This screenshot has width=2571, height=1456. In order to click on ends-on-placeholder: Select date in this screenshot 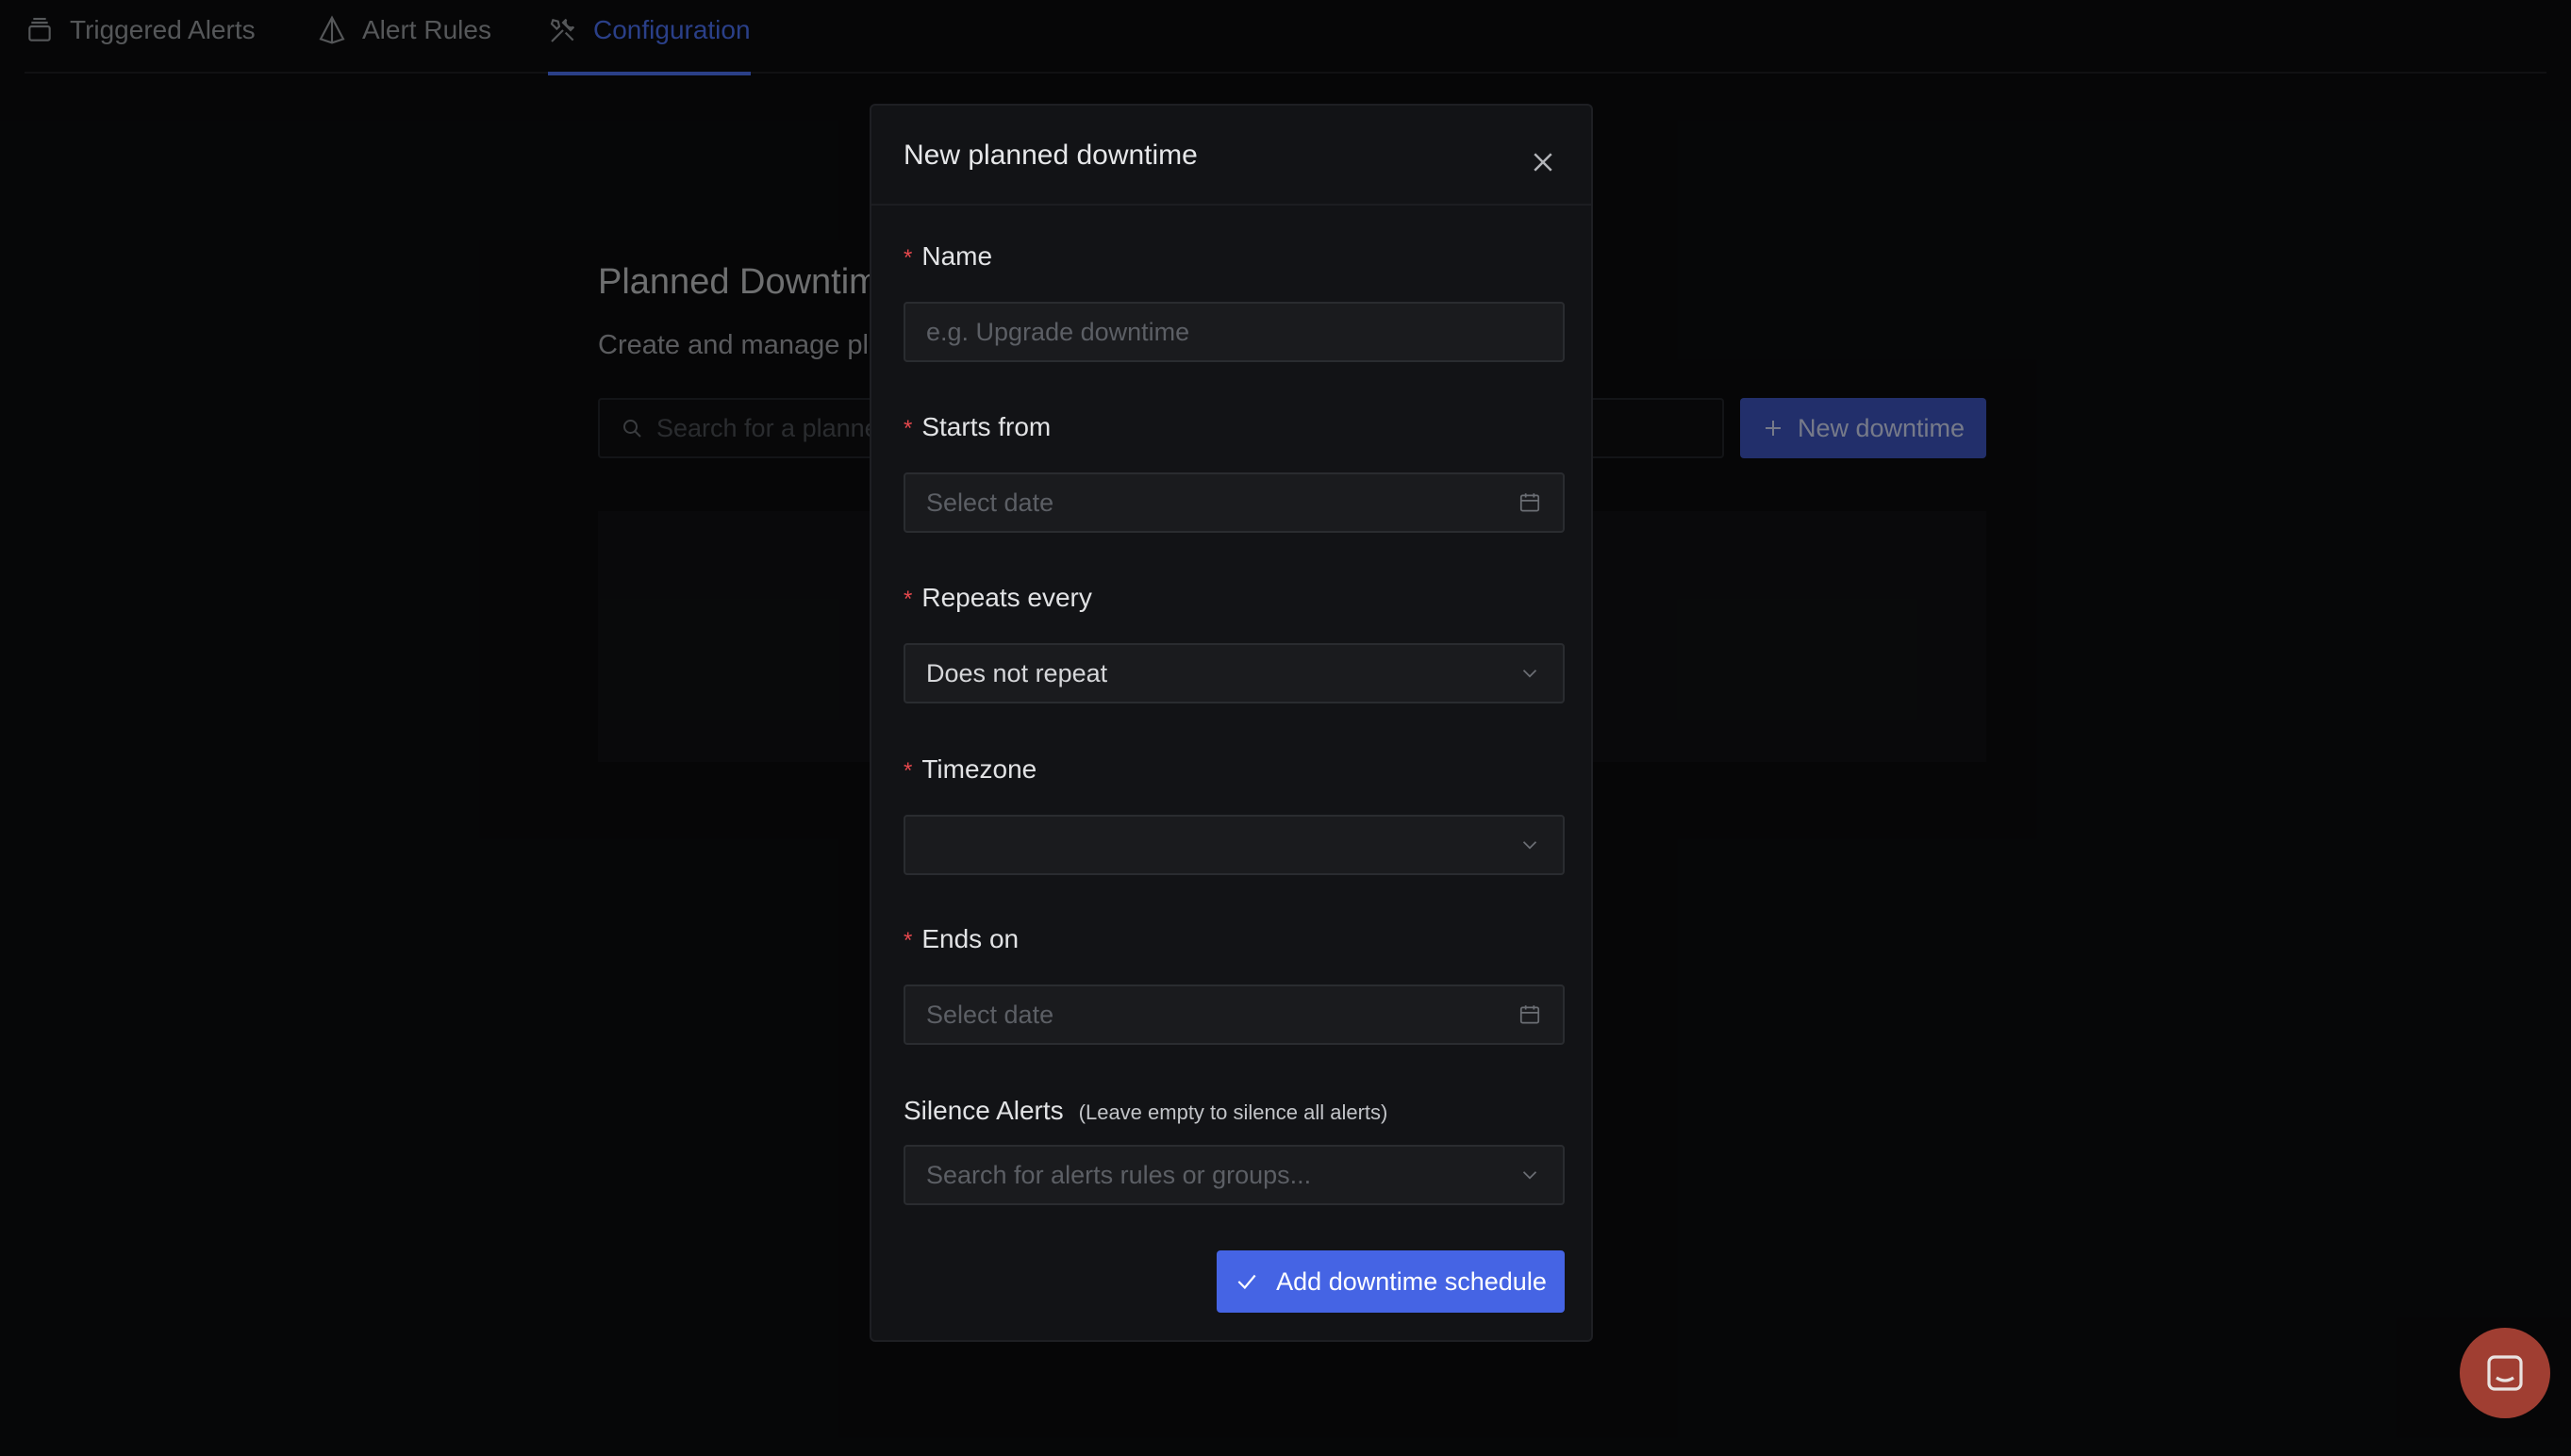, I will do `click(990, 1014)`.